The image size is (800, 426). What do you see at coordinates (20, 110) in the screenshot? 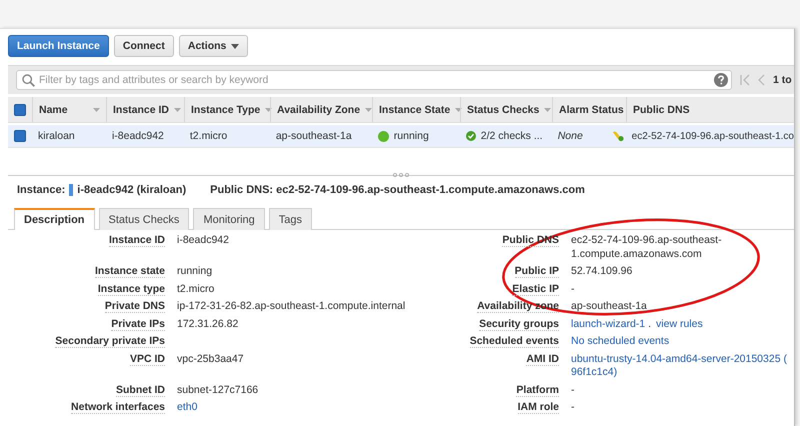
I see `select-all-checkbox` at bounding box center [20, 110].